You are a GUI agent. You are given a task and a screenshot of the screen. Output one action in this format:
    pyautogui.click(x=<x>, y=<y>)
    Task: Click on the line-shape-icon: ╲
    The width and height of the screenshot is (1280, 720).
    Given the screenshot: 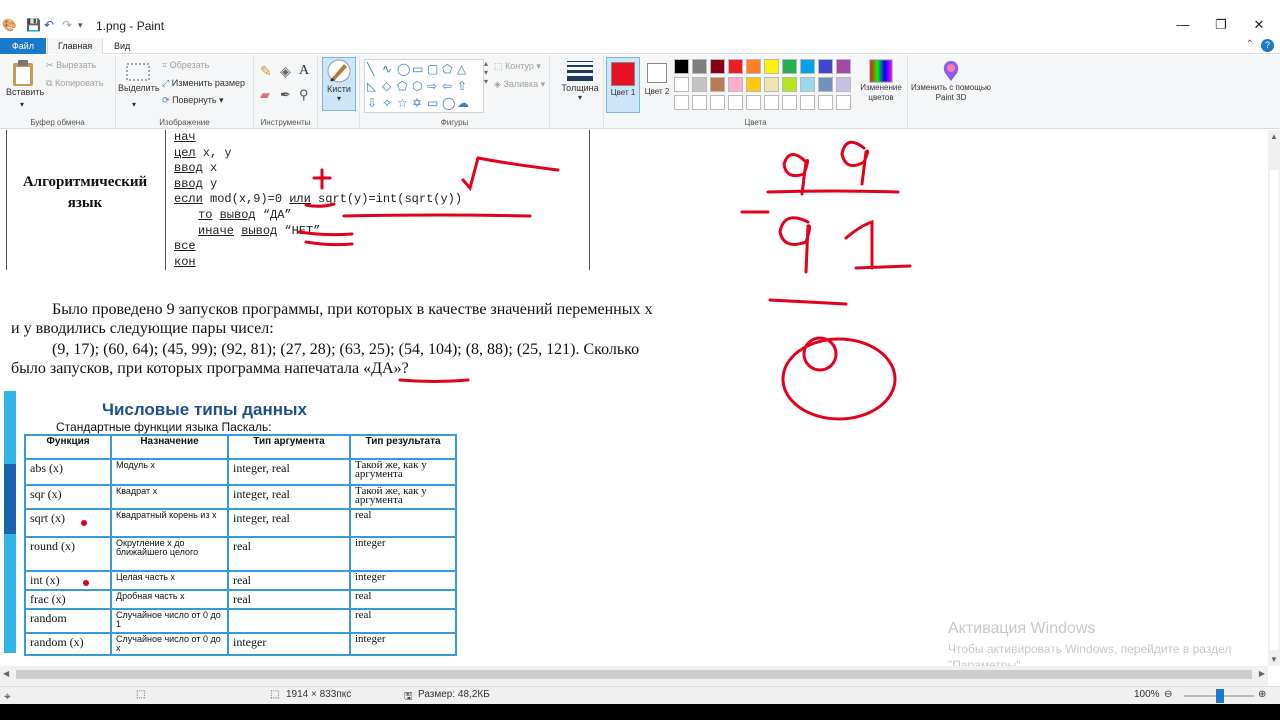 What is the action you would take?
    pyautogui.click(x=370, y=69)
    